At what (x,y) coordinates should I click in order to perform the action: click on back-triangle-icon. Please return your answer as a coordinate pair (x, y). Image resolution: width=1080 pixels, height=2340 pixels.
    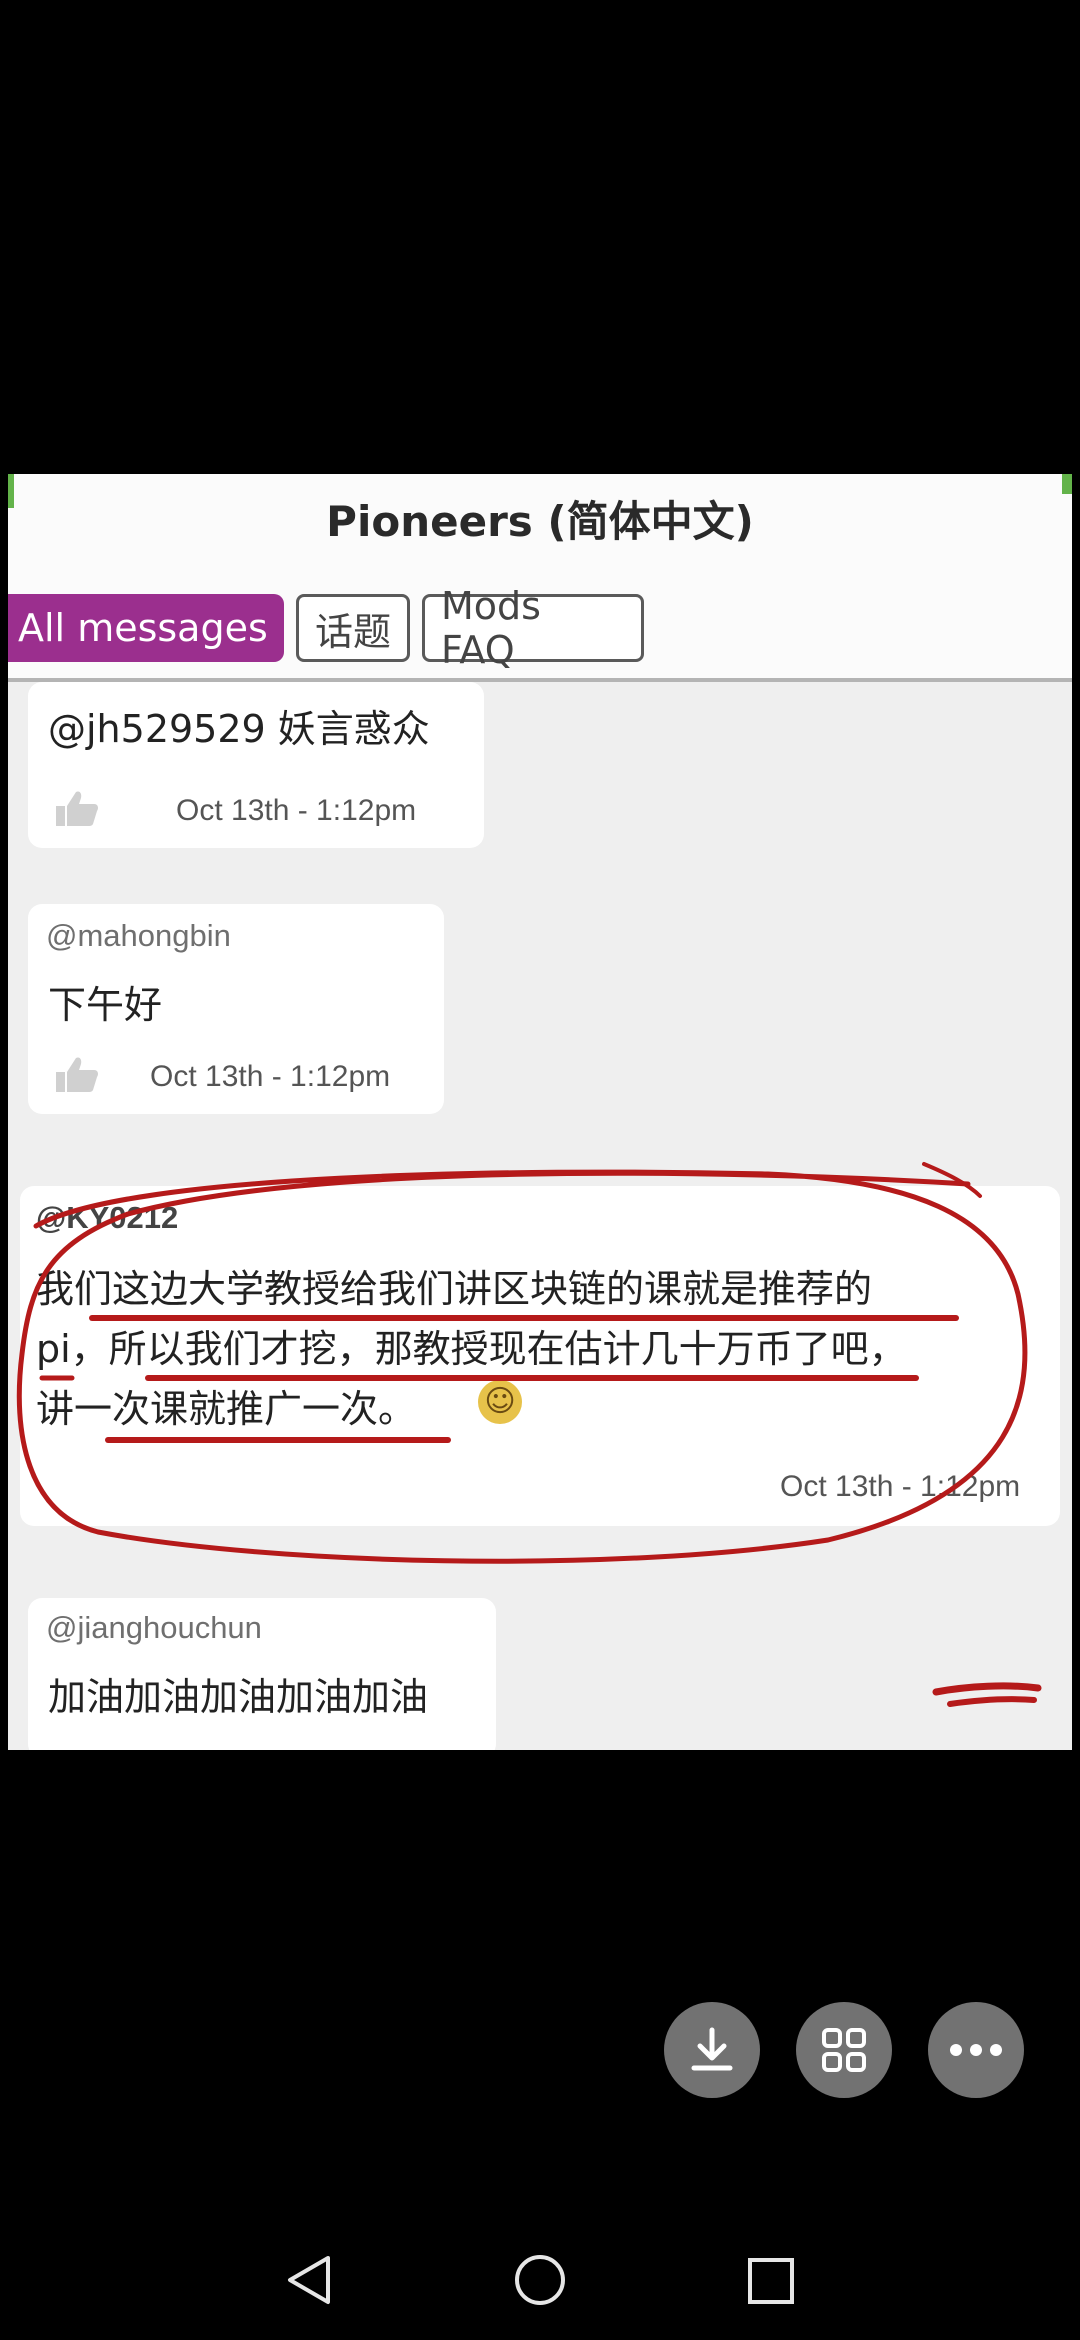
    Looking at the image, I should click on (309, 2280).